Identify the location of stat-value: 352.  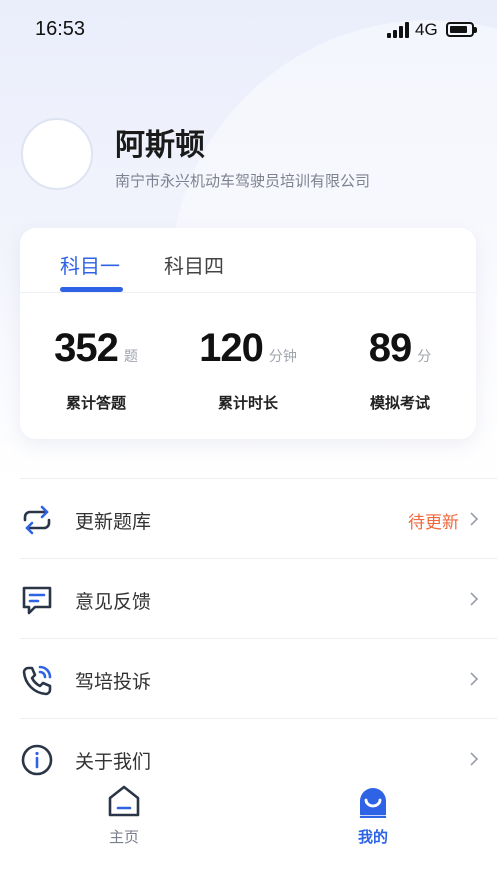
(86, 348).